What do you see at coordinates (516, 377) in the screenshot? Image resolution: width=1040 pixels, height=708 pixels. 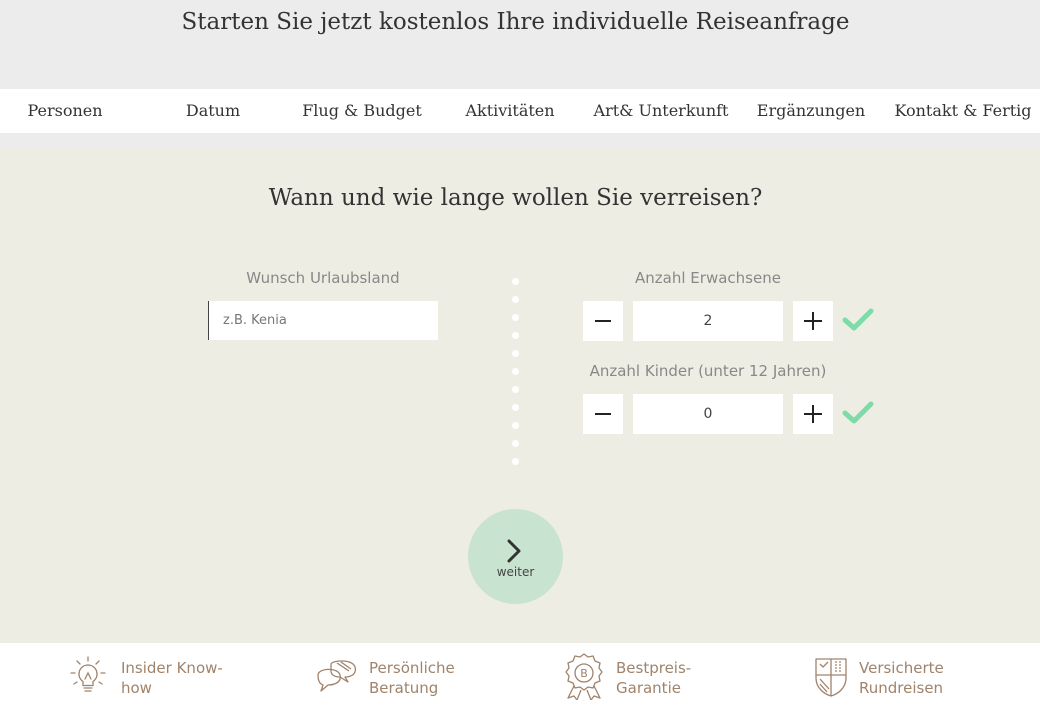 I see `divider-dots` at bounding box center [516, 377].